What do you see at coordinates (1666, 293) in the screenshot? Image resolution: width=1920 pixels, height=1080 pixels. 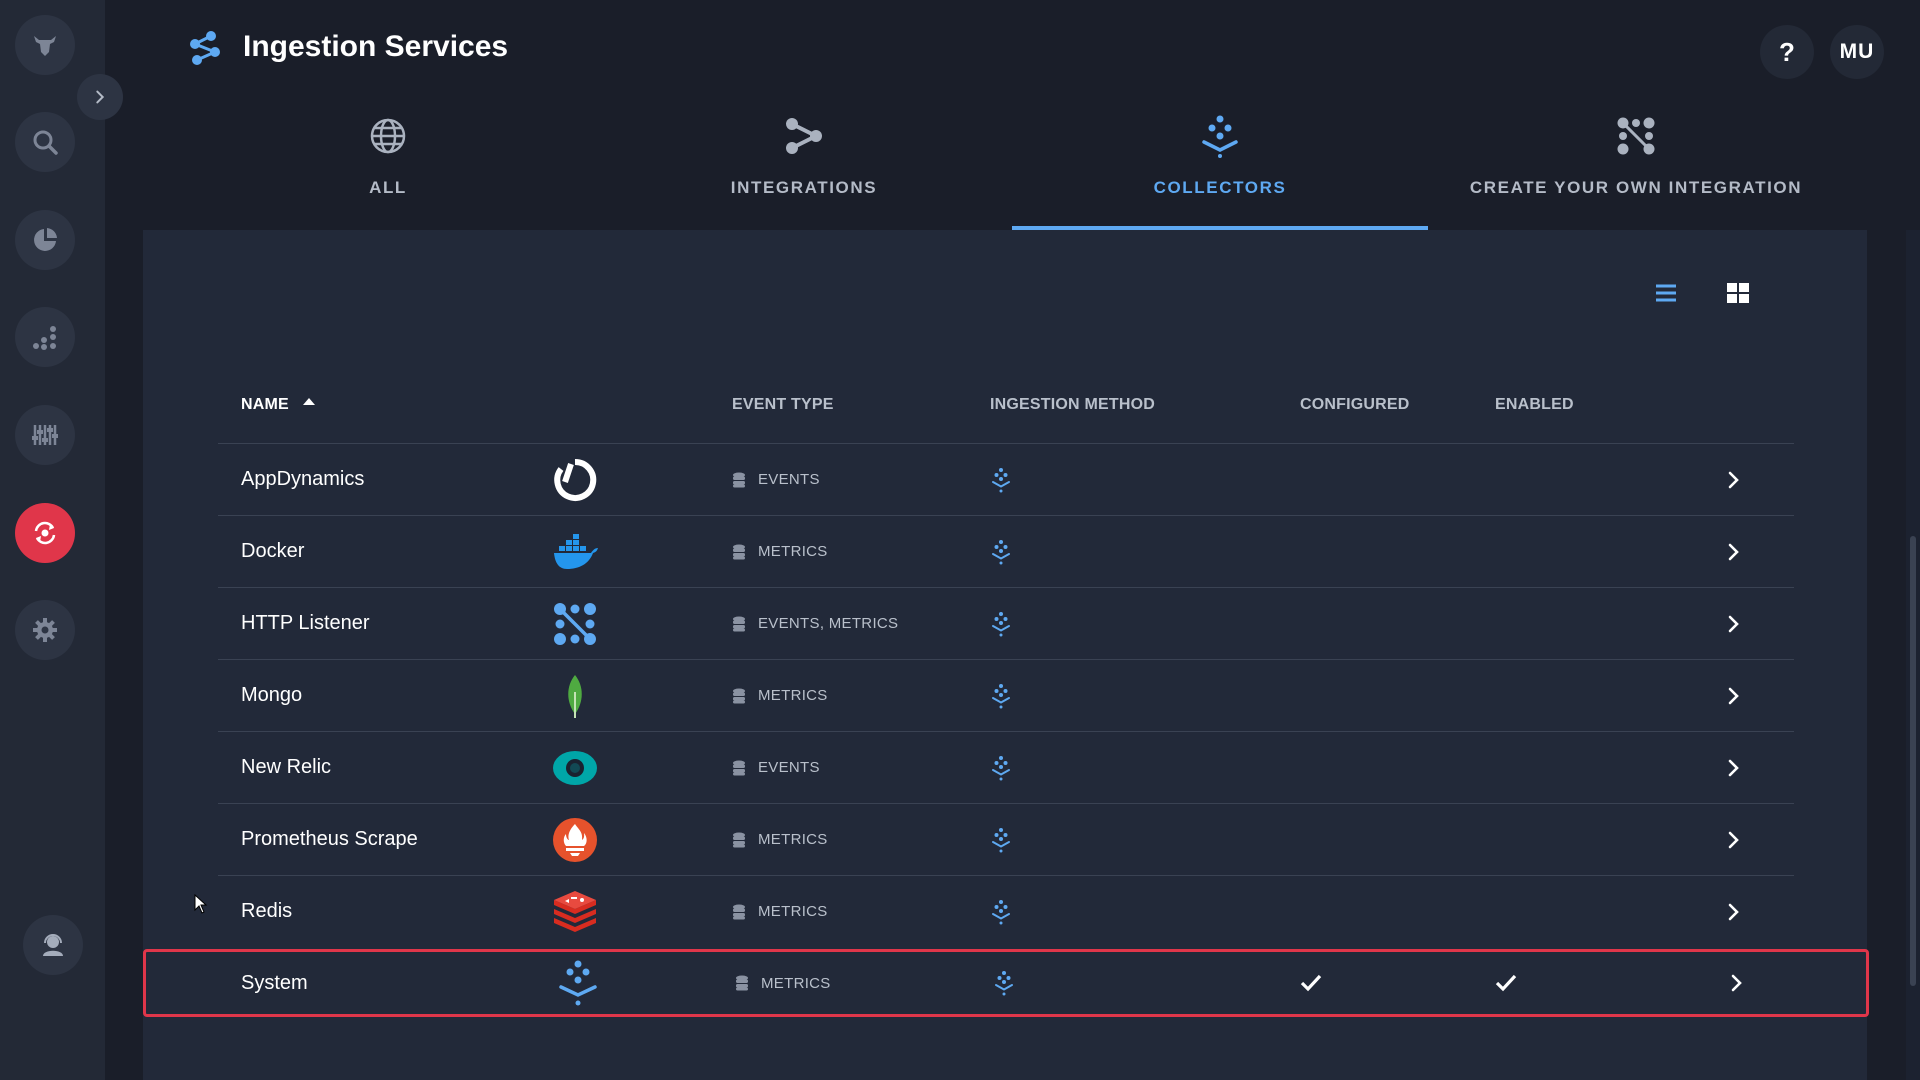 I see `list-view-icon` at bounding box center [1666, 293].